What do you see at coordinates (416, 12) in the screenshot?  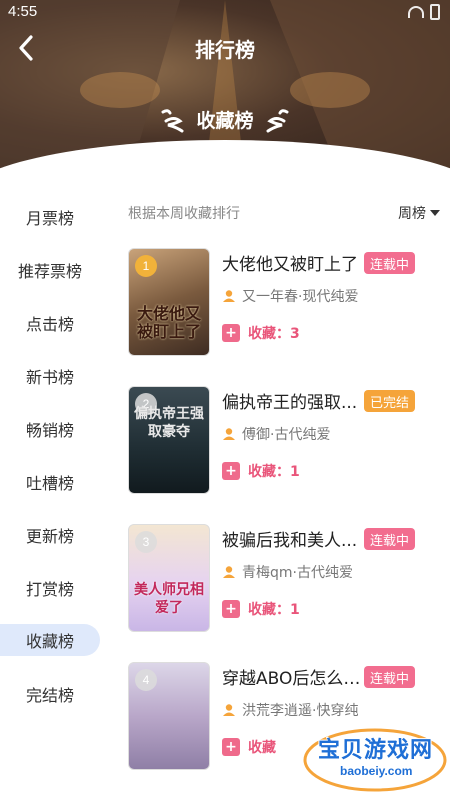 I see `wifi-icon` at bounding box center [416, 12].